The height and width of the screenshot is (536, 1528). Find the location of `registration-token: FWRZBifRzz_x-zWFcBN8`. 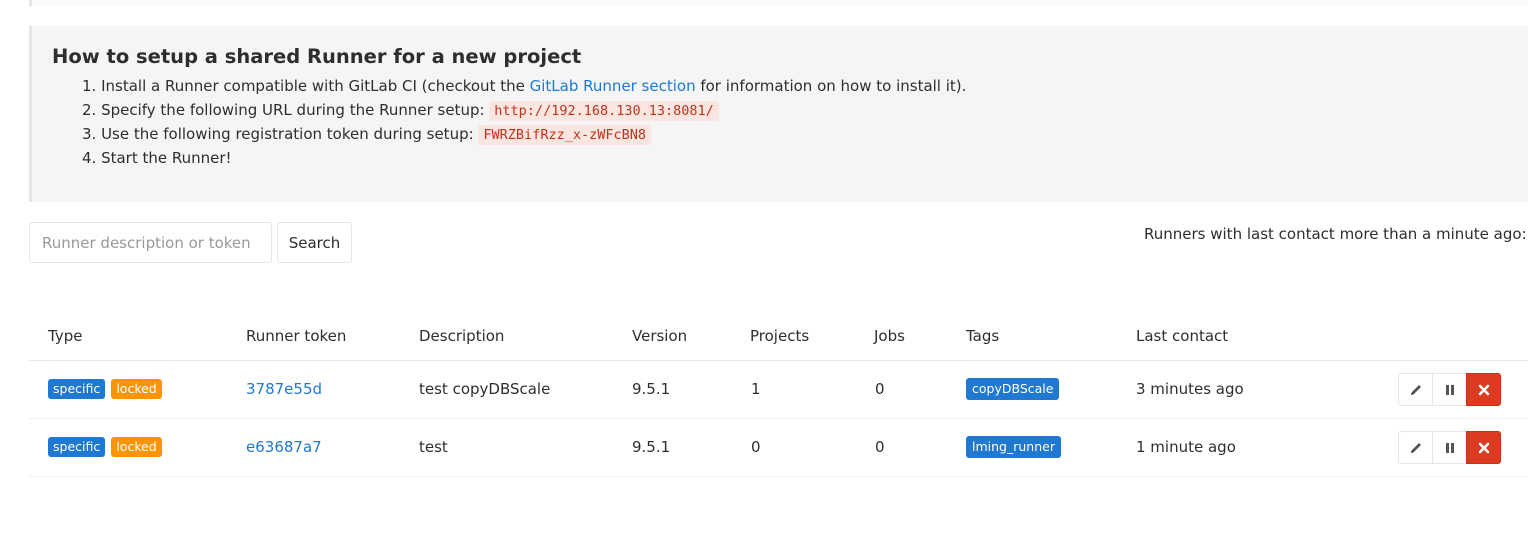

registration-token: FWRZBifRzz_x-zWFcBN8 is located at coordinates (564, 135).